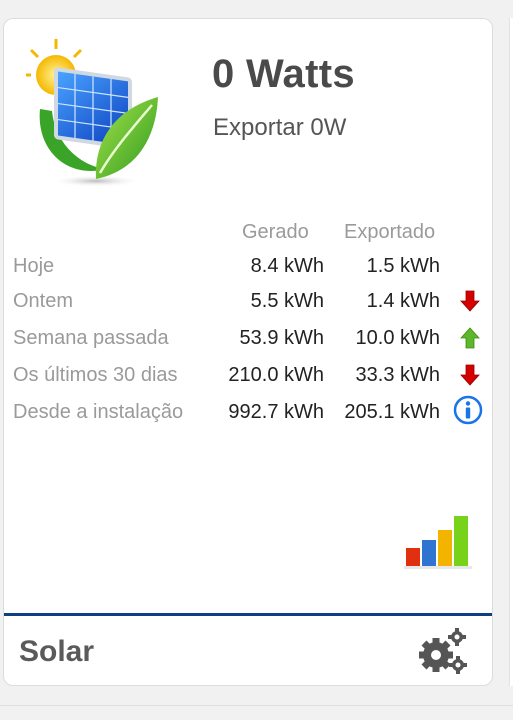  What do you see at coordinates (98, 412) in the screenshot?
I see `row-label-since-install: Desde a instalação` at bounding box center [98, 412].